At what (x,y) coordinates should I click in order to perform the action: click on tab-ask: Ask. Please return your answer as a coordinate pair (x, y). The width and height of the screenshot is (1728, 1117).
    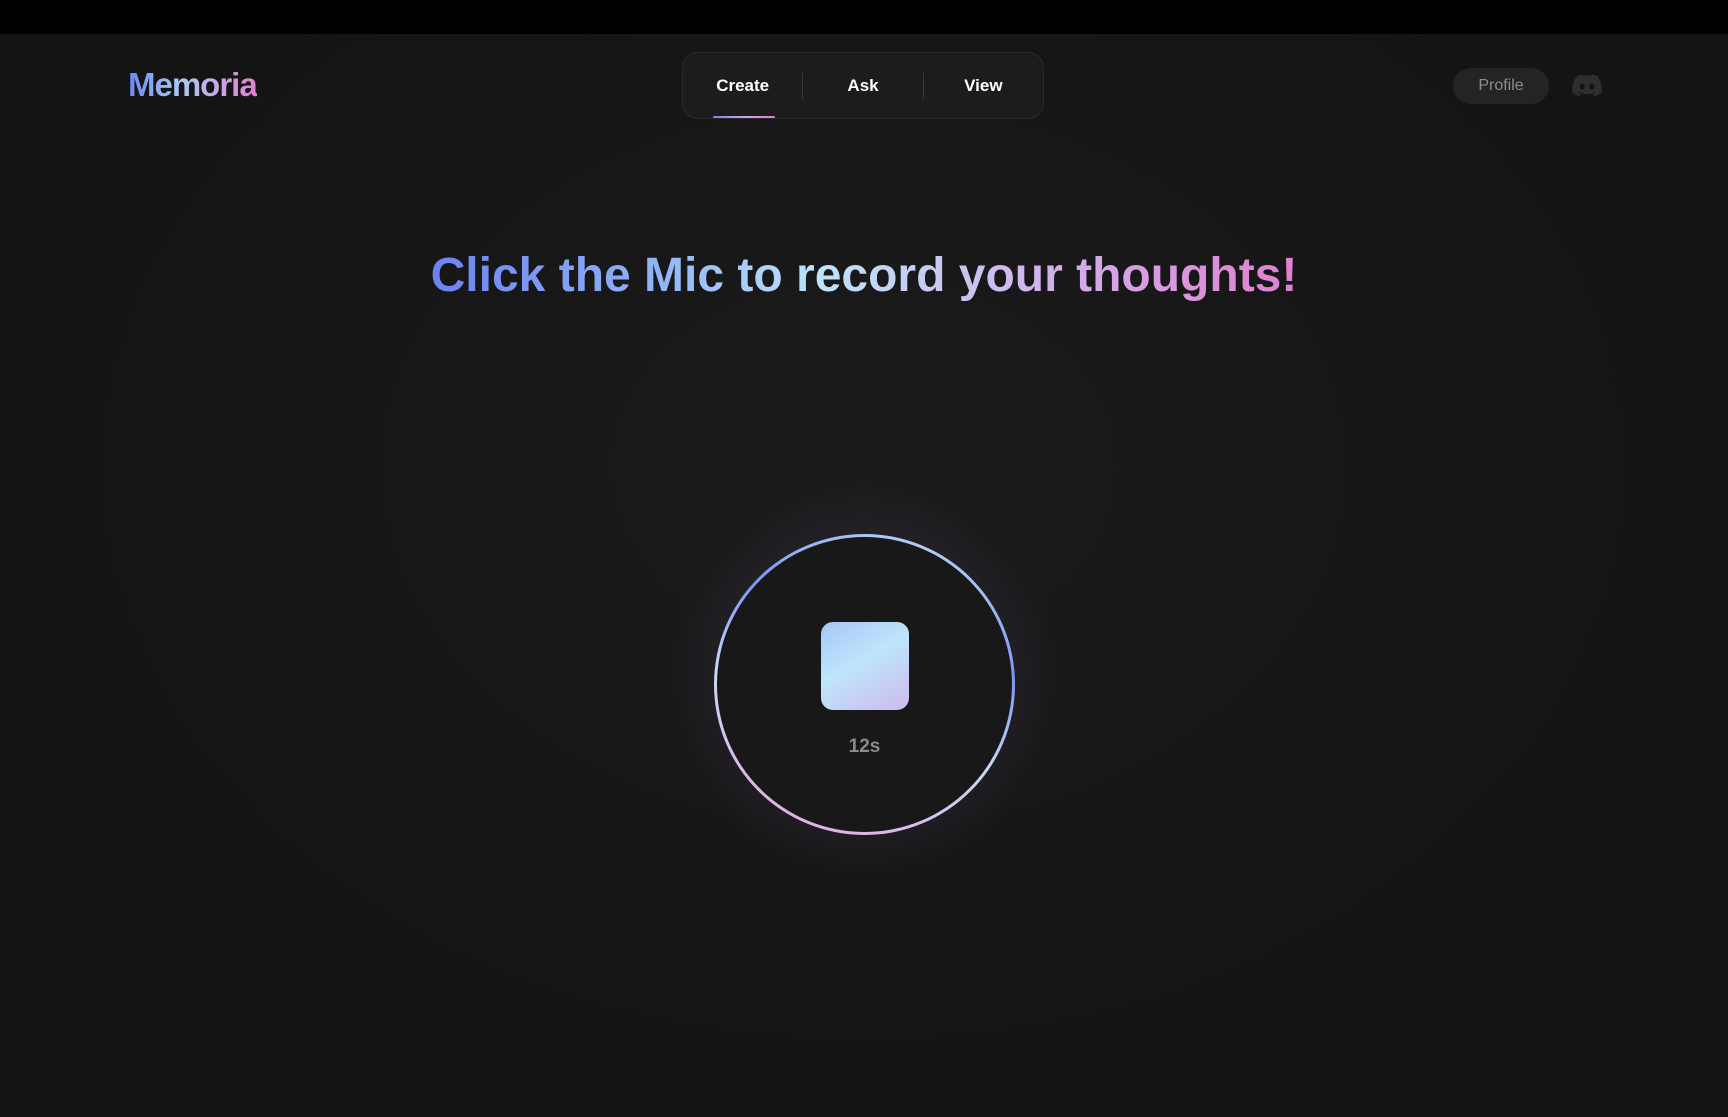
    Looking at the image, I should click on (862, 85).